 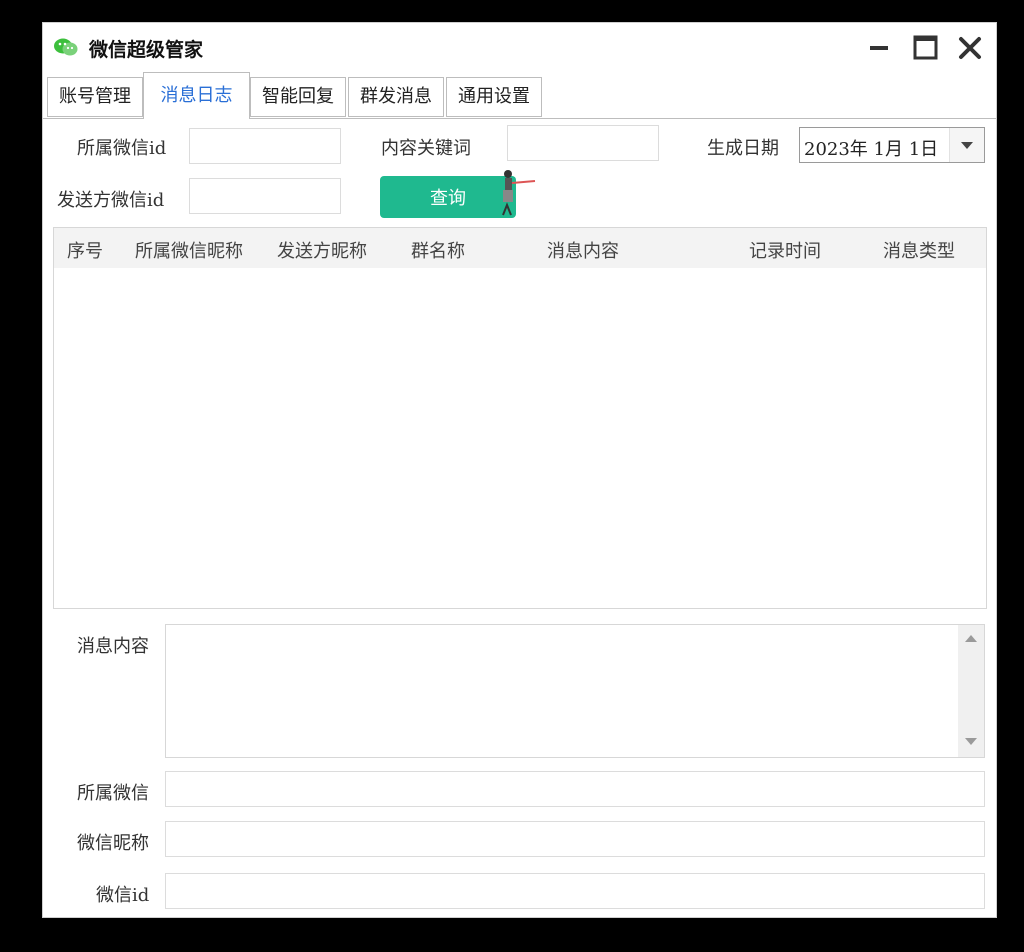 What do you see at coordinates (438, 250) in the screenshot?
I see `column-header-group-name: 群名称` at bounding box center [438, 250].